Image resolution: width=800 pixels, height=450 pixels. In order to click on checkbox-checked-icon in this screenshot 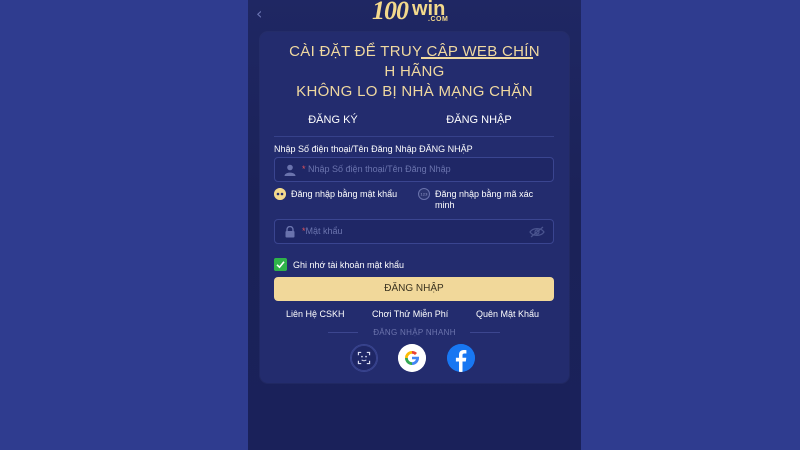, I will do `click(280, 264)`.